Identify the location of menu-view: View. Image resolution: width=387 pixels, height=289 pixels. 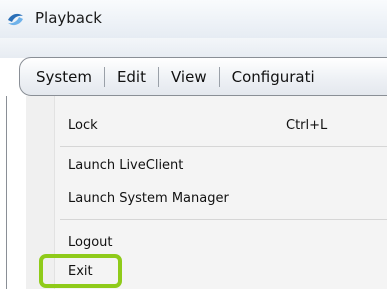
(189, 77).